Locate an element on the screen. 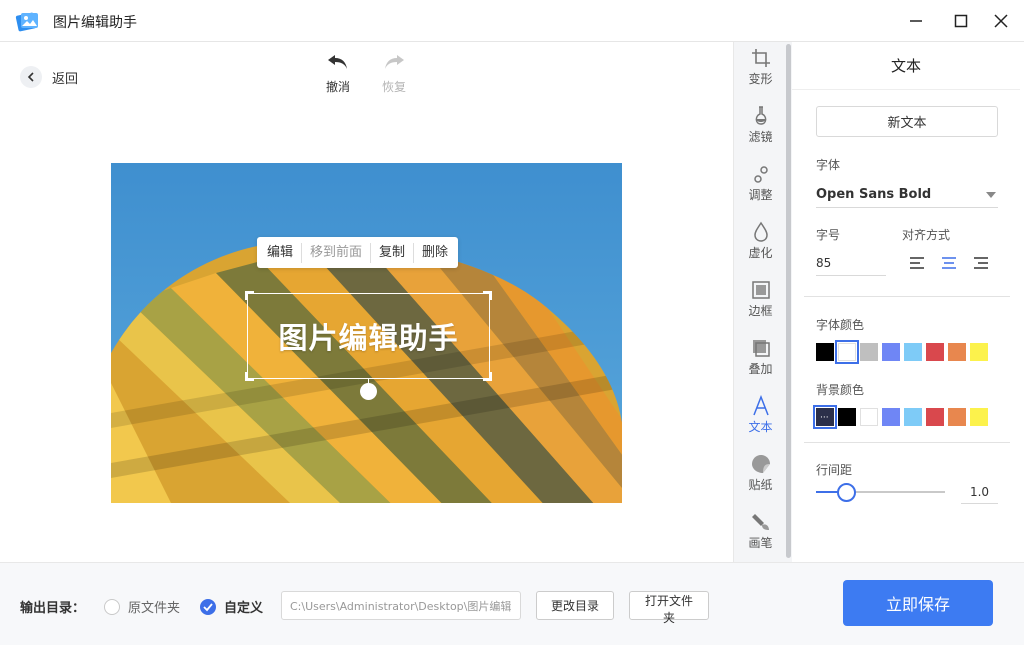 This screenshot has height=645, width=1024. menu-item-edit: 编辑 is located at coordinates (280, 252).